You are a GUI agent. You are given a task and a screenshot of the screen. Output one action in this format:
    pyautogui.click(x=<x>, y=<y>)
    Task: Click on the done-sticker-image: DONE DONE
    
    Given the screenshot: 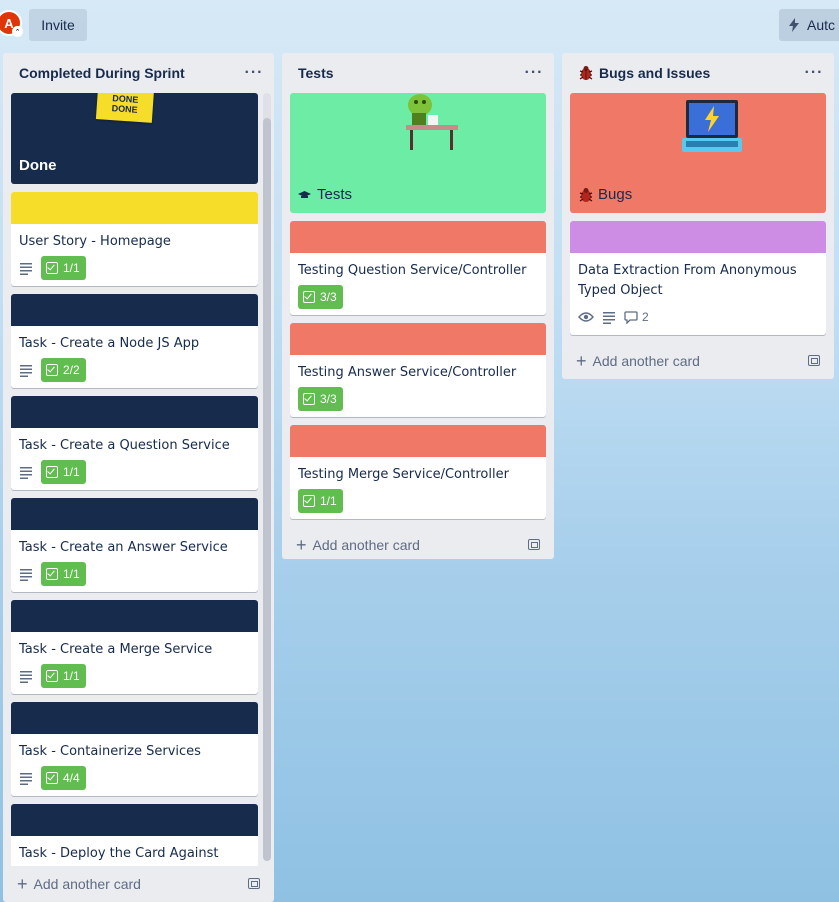 What is the action you would take?
    pyautogui.click(x=125, y=108)
    